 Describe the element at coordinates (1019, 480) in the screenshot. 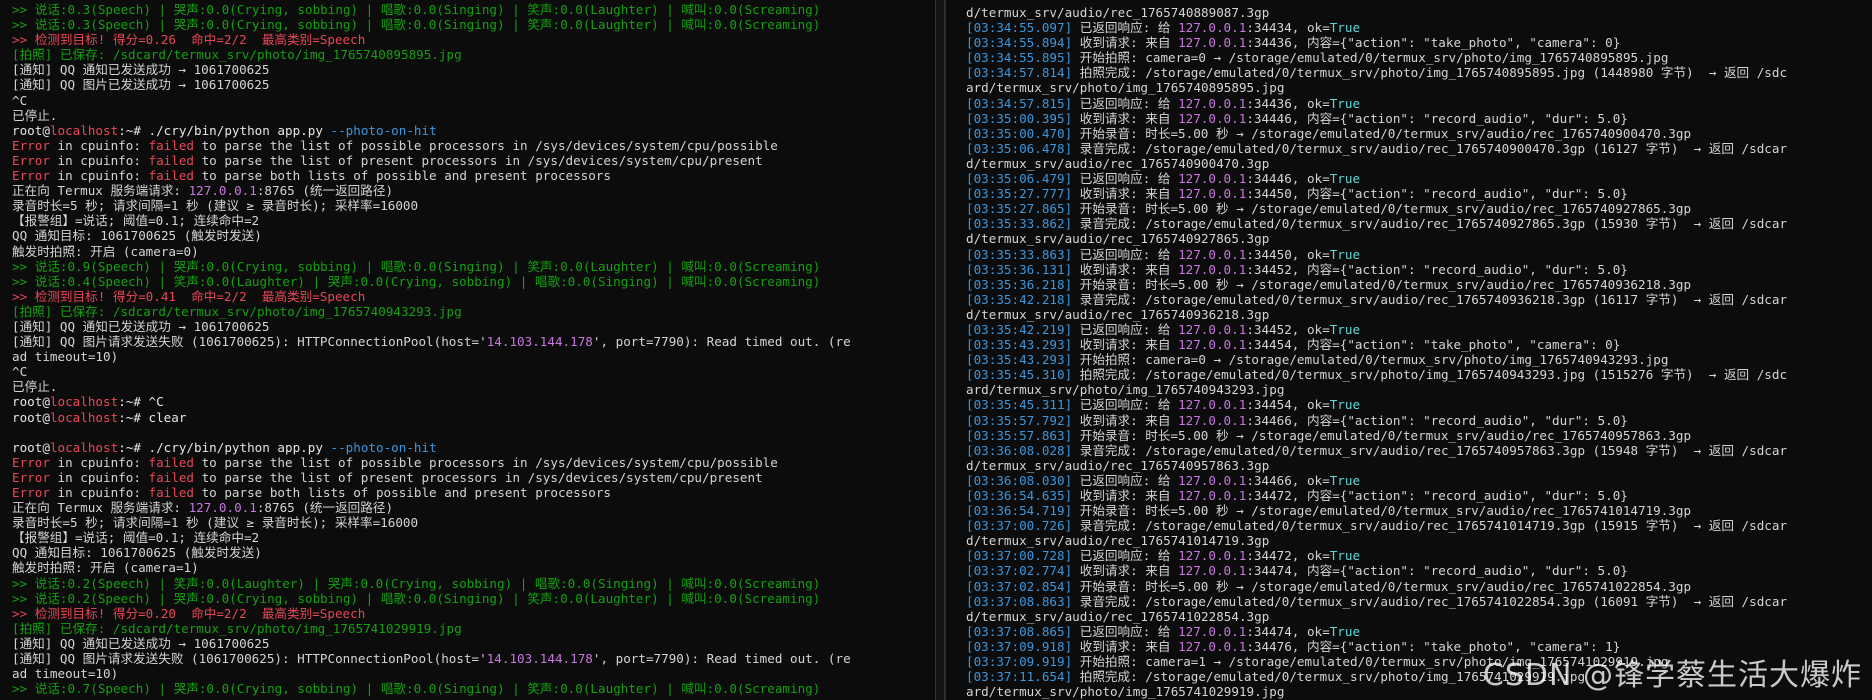

I see `log-timestamp: [03:36:08.030]` at that location.